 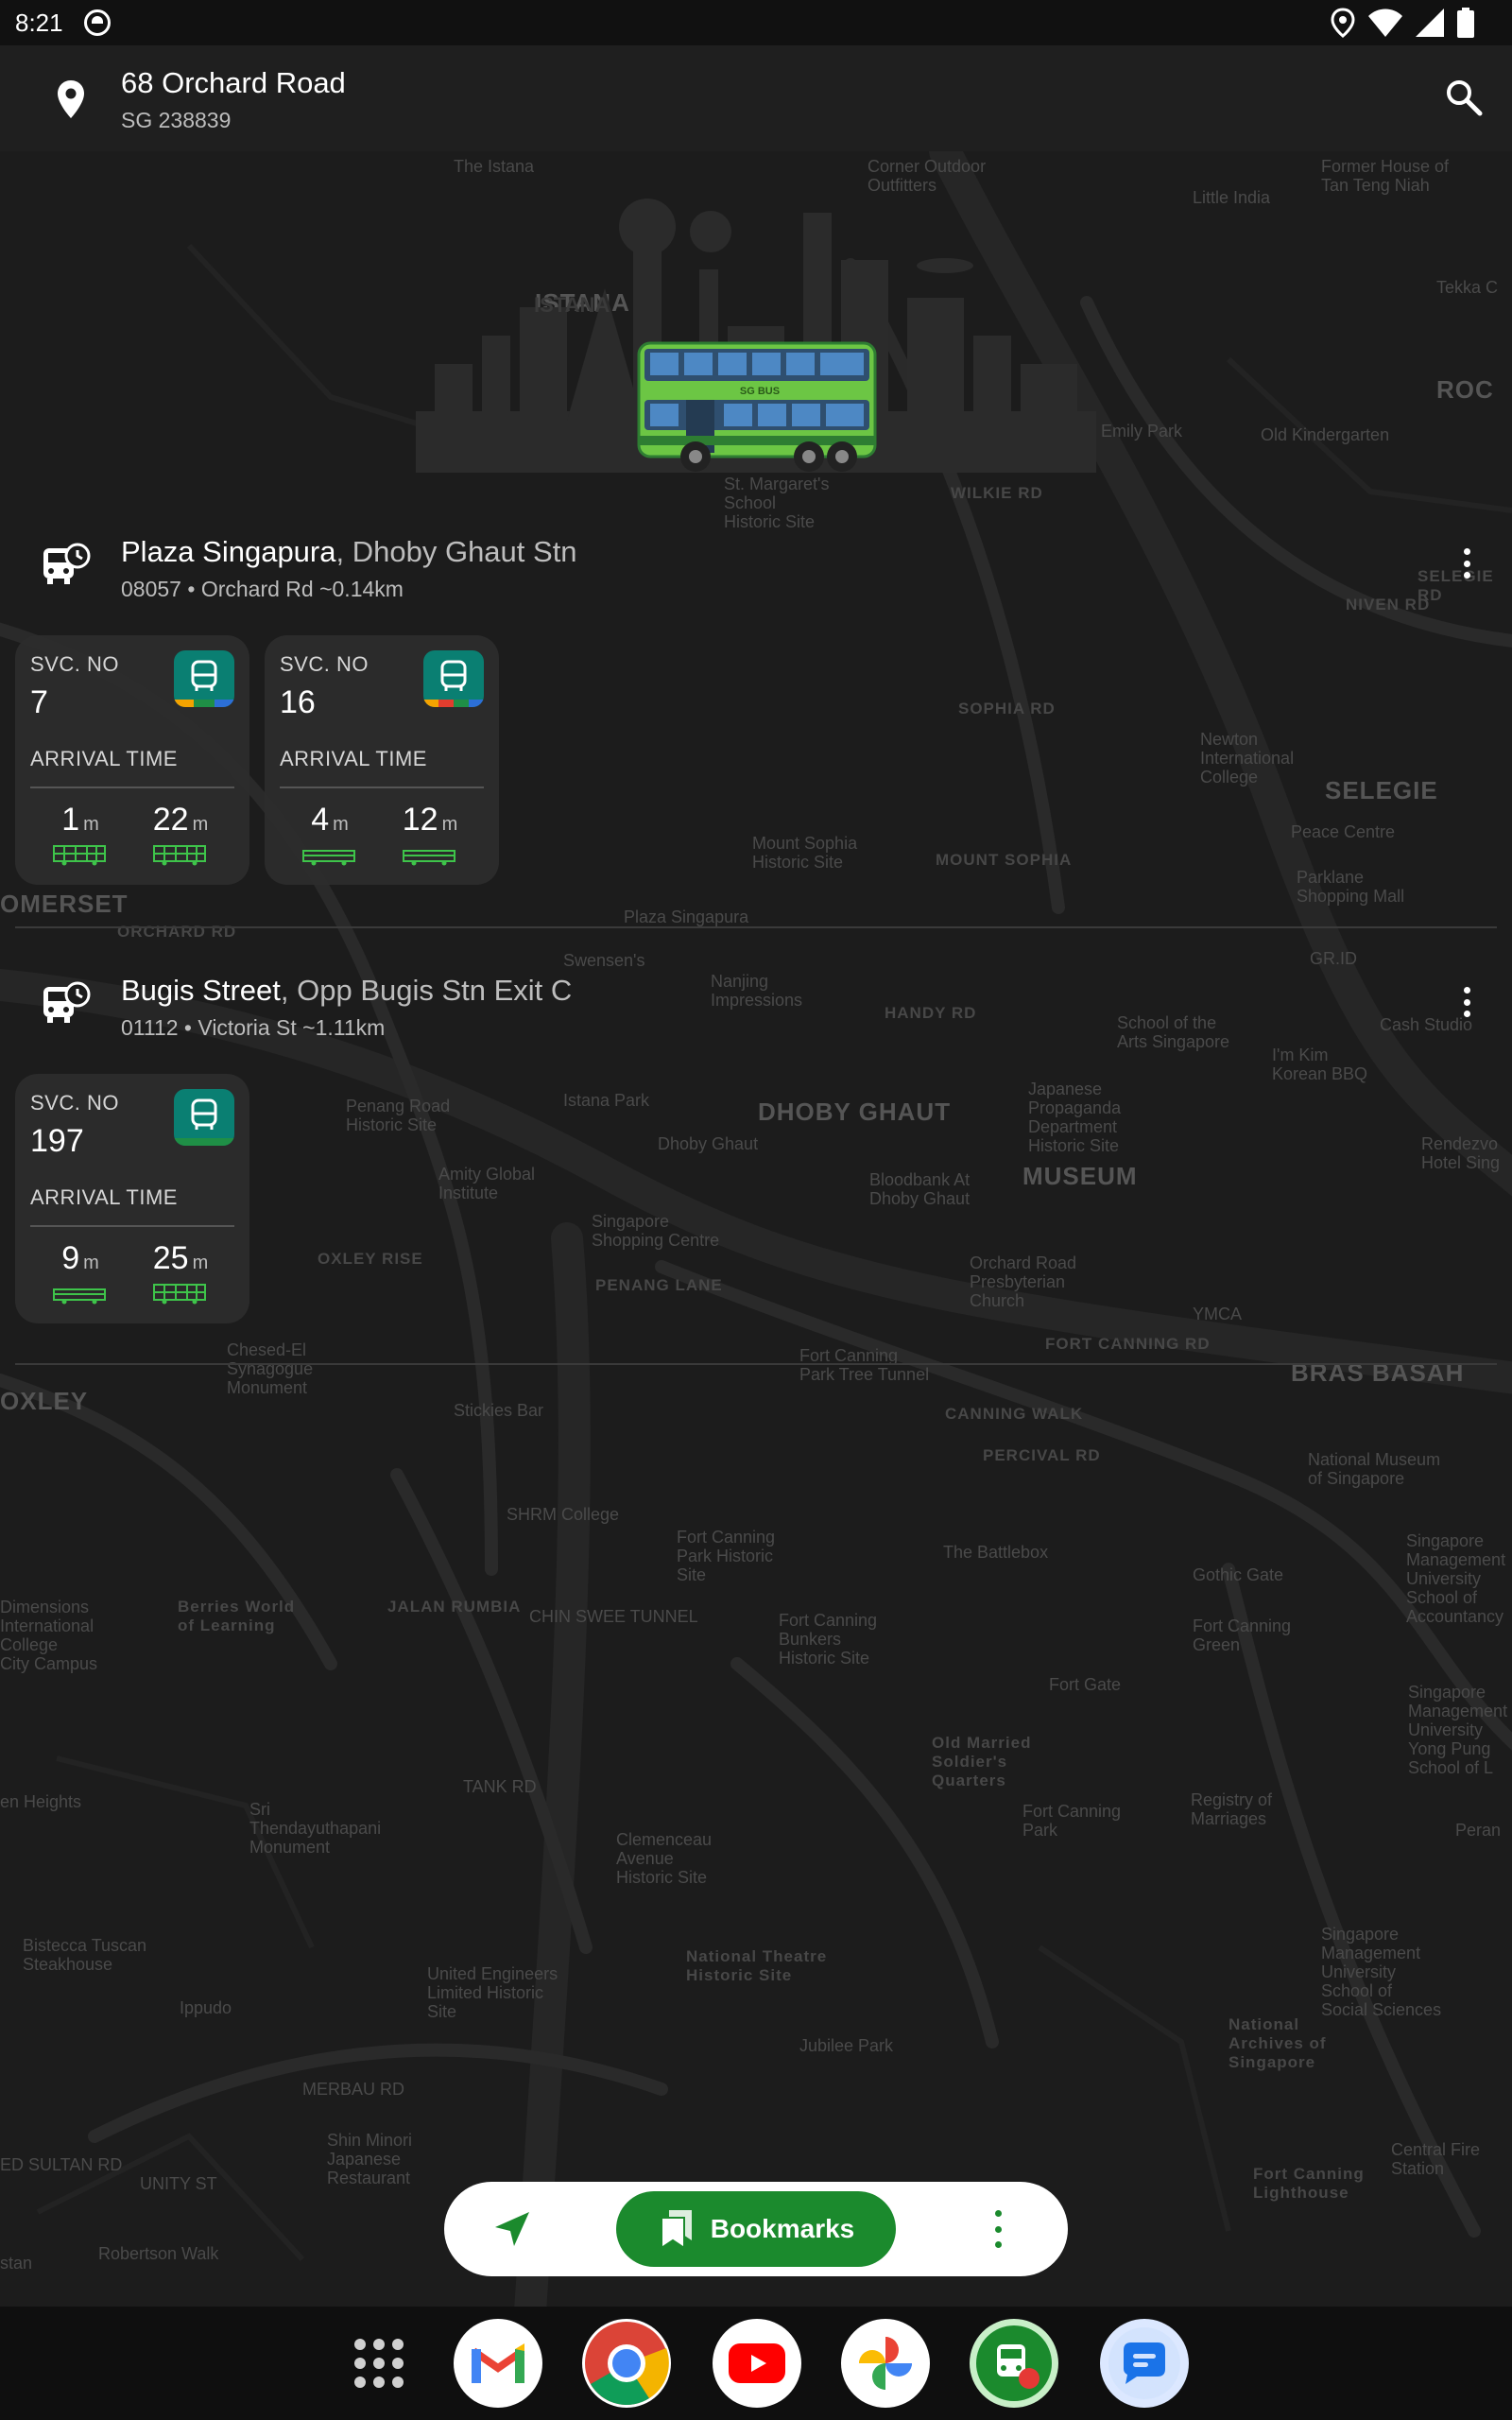 What do you see at coordinates (920, 1189) in the screenshot?
I see `map-label: Bloodbank At Dhoby Ghaut` at bounding box center [920, 1189].